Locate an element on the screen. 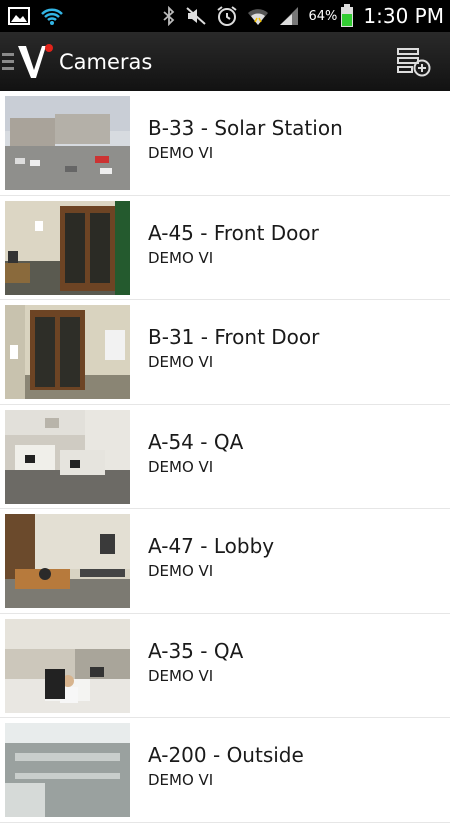 This screenshot has height=823, width=450. action-bar: Cameras is located at coordinates (225, 61).